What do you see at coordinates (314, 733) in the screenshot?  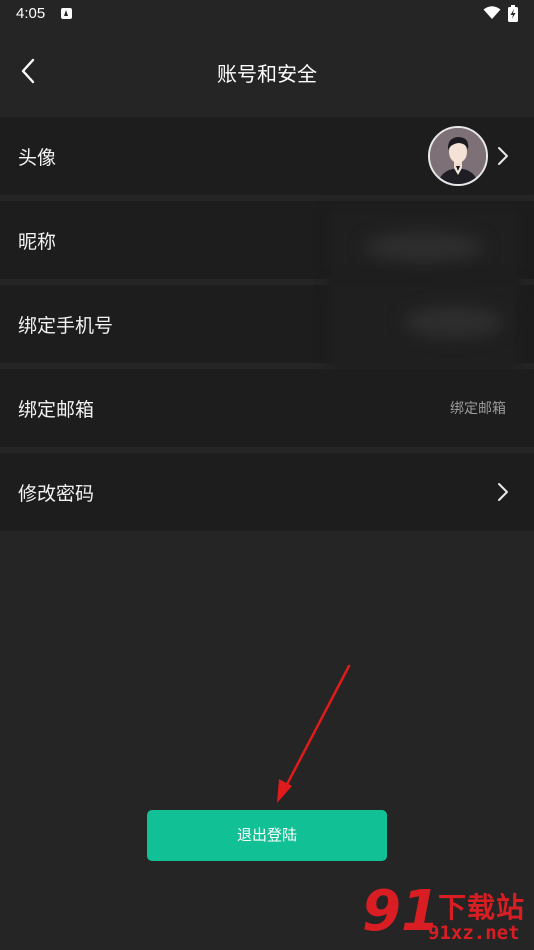 I see `annotation-arrow` at bounding box center [314, 733].